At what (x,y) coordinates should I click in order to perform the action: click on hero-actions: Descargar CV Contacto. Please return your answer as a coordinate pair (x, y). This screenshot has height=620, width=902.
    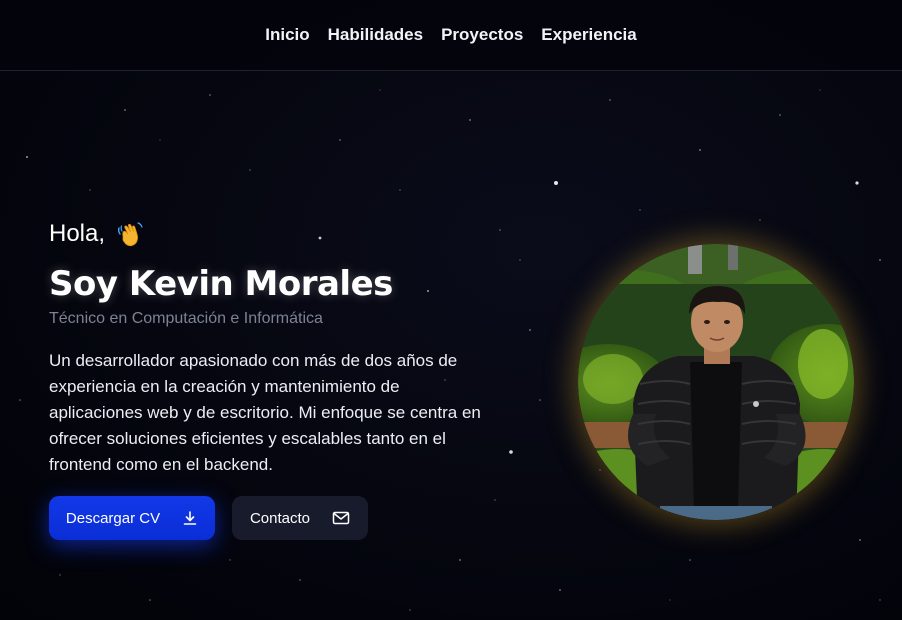
    Looking at the image, I should click on (269, 518).